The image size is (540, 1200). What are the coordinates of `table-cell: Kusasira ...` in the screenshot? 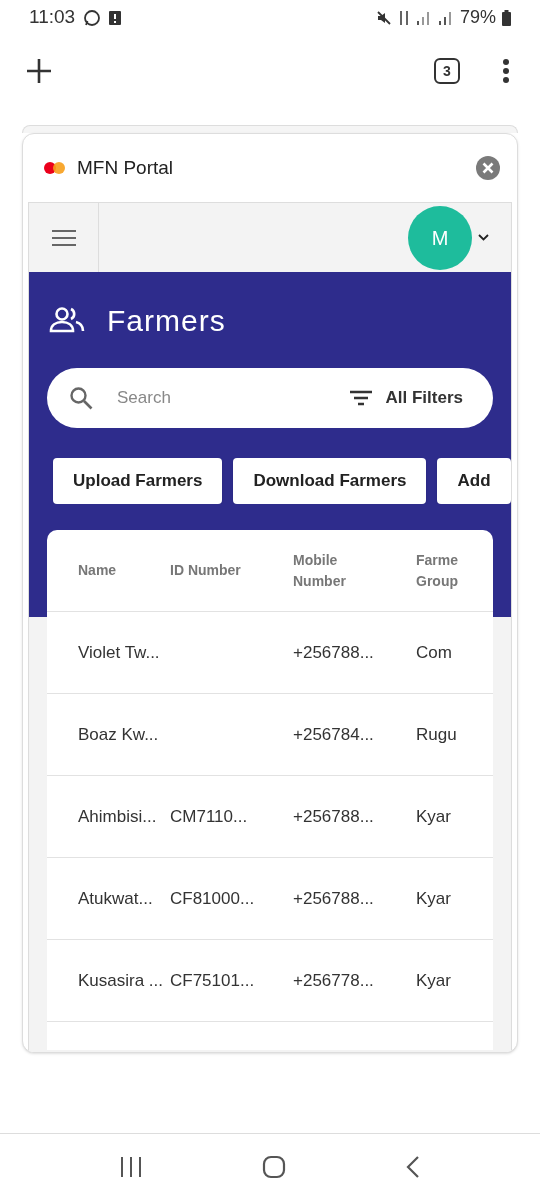 It's located at (121, 980).